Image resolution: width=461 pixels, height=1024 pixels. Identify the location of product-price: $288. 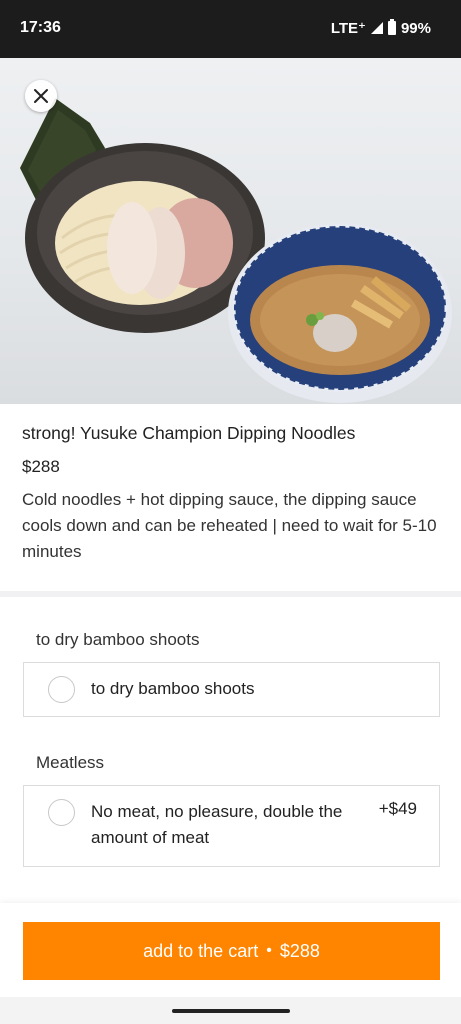
(41, 466).